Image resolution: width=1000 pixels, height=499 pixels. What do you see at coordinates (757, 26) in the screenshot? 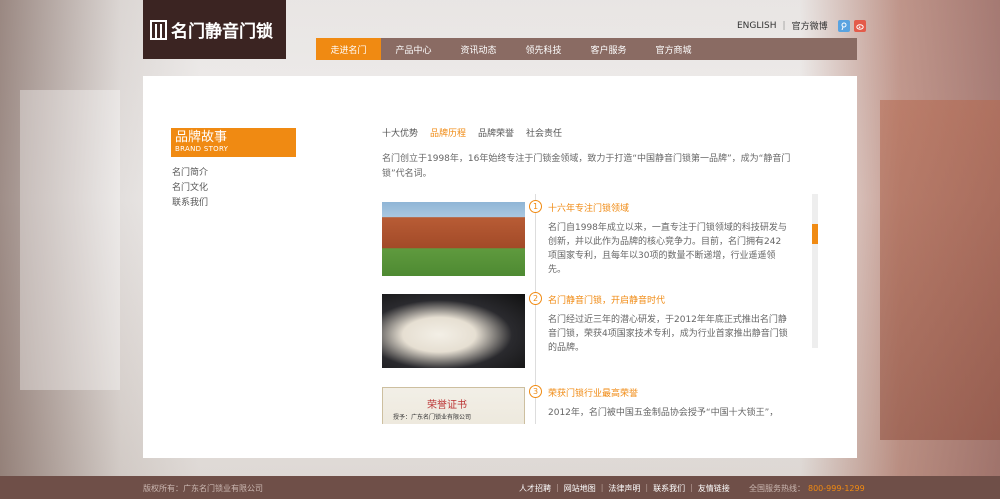
I see `english-link: ENGLISH` at bounding box center [757, 26].